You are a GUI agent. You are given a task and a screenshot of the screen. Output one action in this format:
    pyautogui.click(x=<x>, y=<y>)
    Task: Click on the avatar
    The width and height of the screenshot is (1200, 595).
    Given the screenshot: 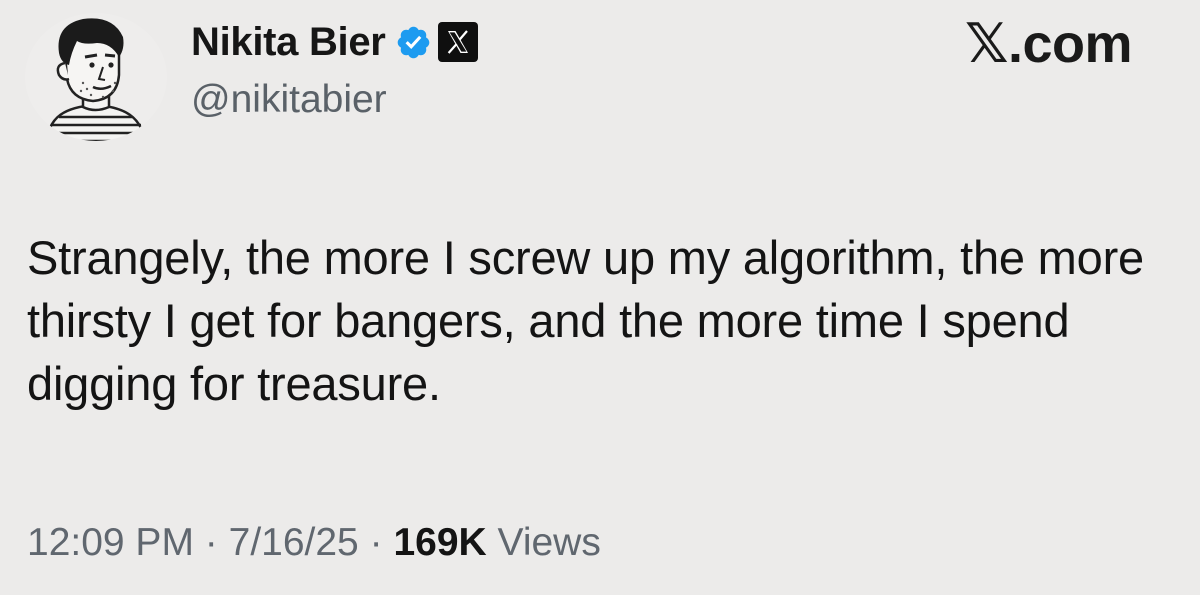 What is the action you would take?
    pyautogui.click(x=96, y=77)
    